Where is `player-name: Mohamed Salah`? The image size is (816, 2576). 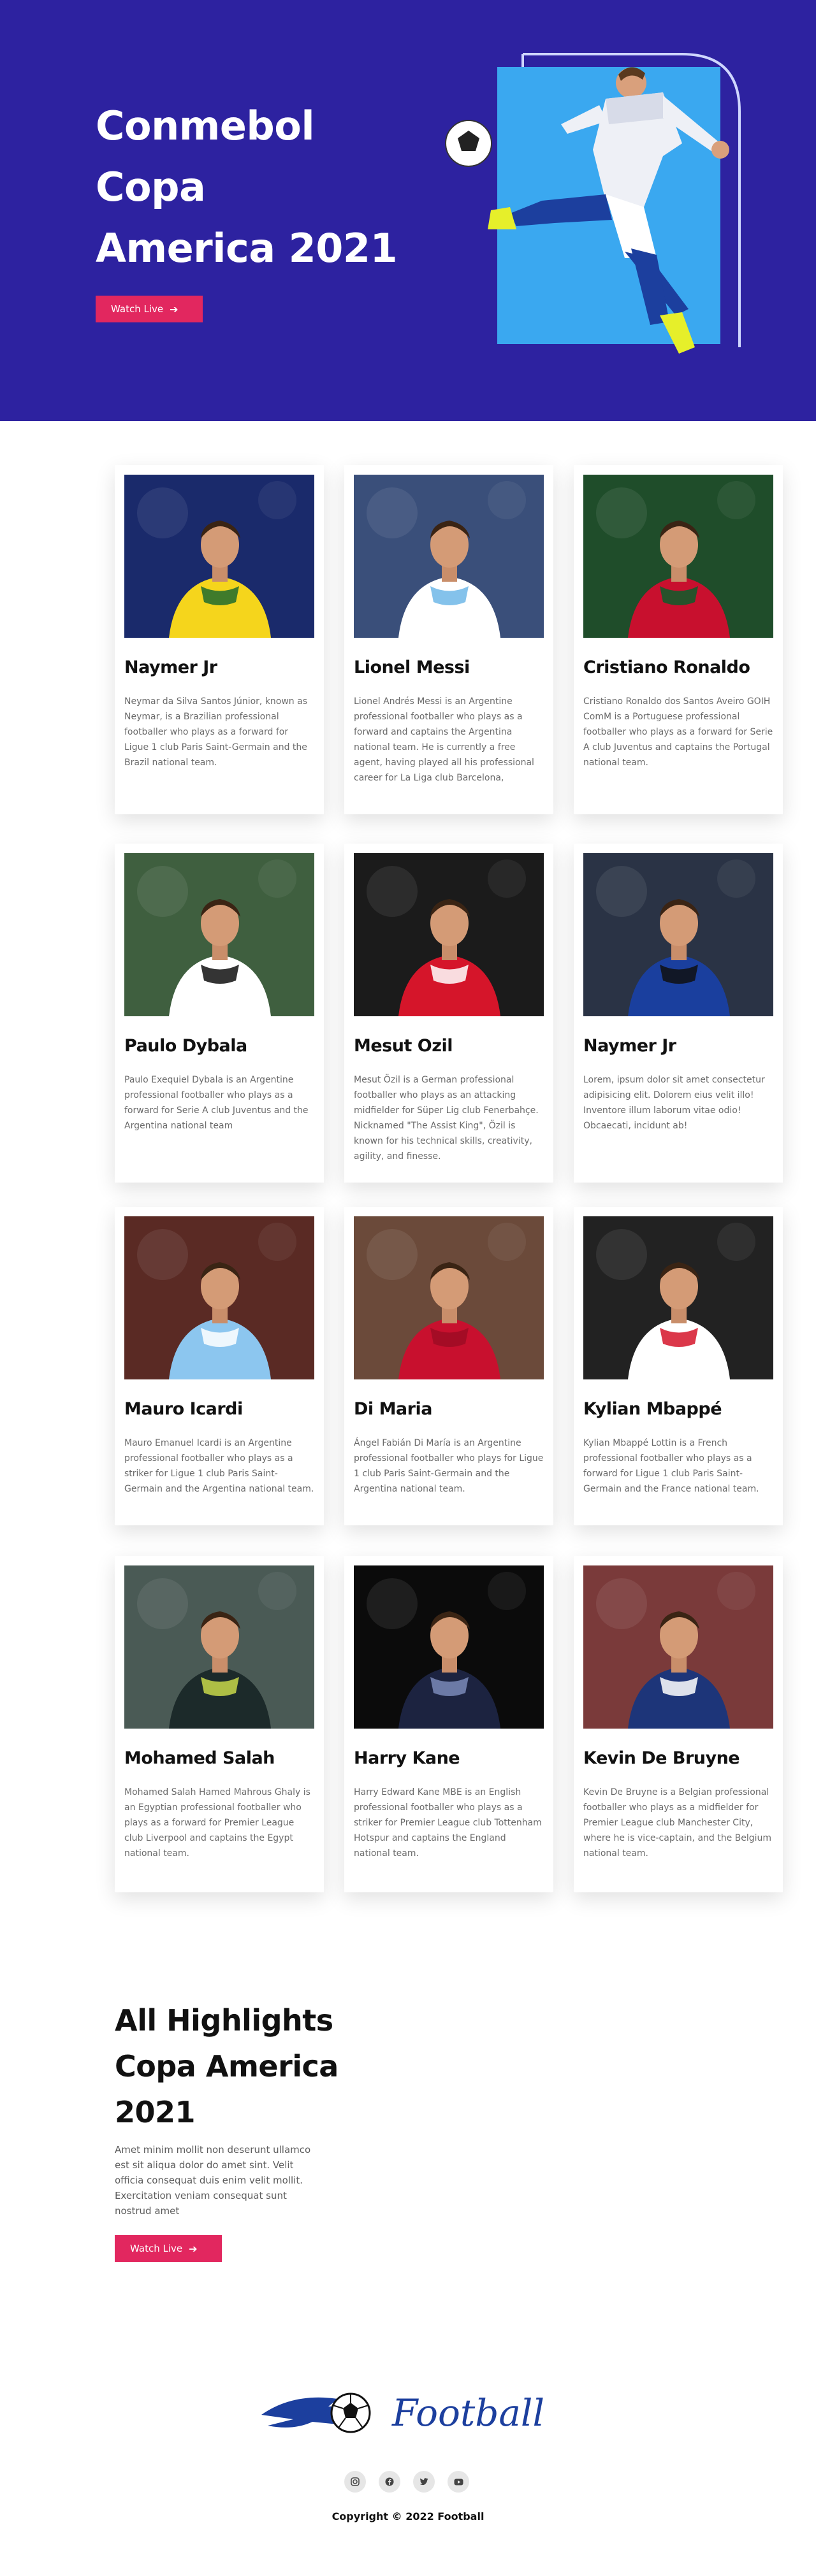 player-name: Mohamed Salah is located at coordinates (199, 1758).